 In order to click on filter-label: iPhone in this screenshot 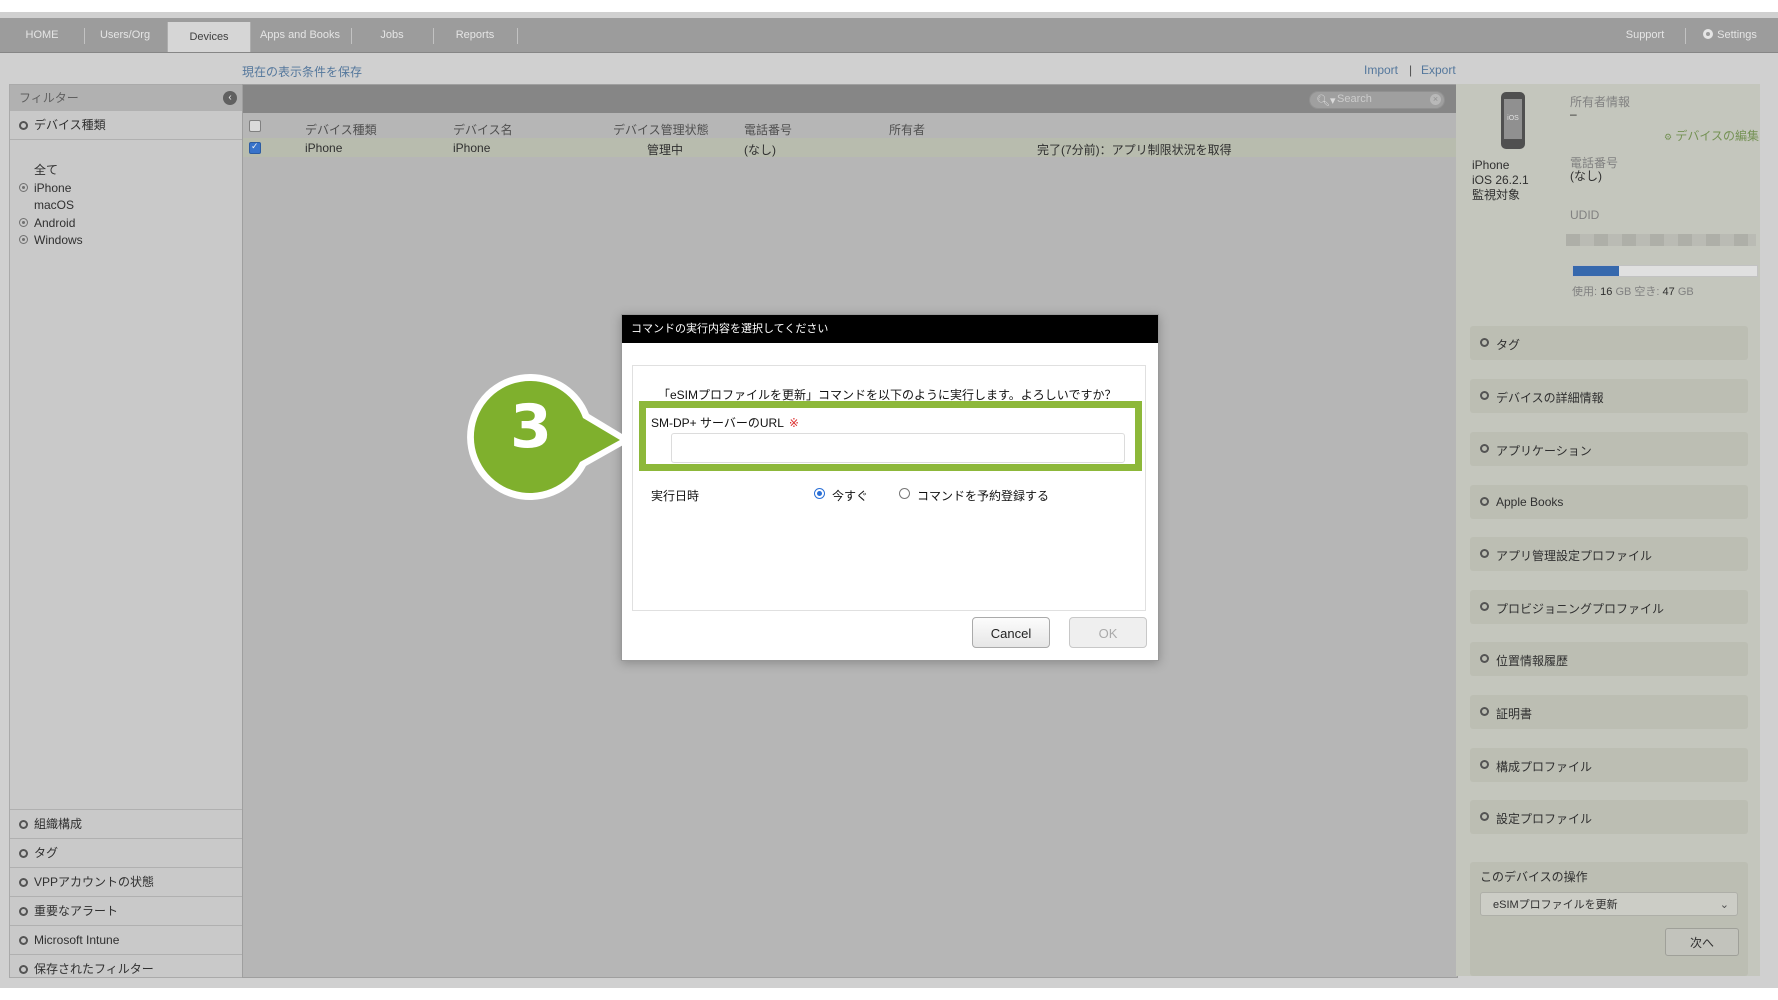, I will do `click(53, 188)`.